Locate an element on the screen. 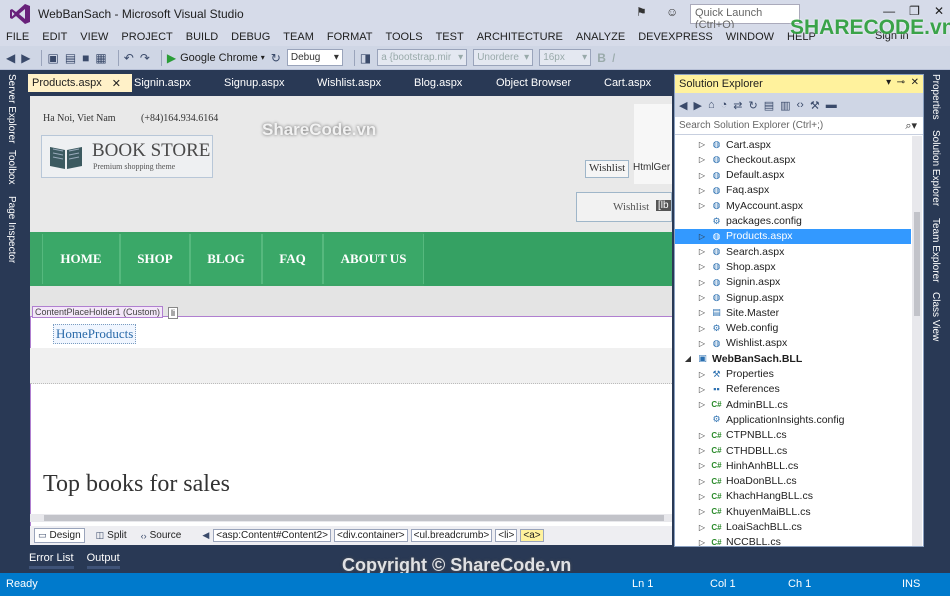 The width and height of the screenshot is (950, 596). italic-button: I is located at coordinates (613, 58).